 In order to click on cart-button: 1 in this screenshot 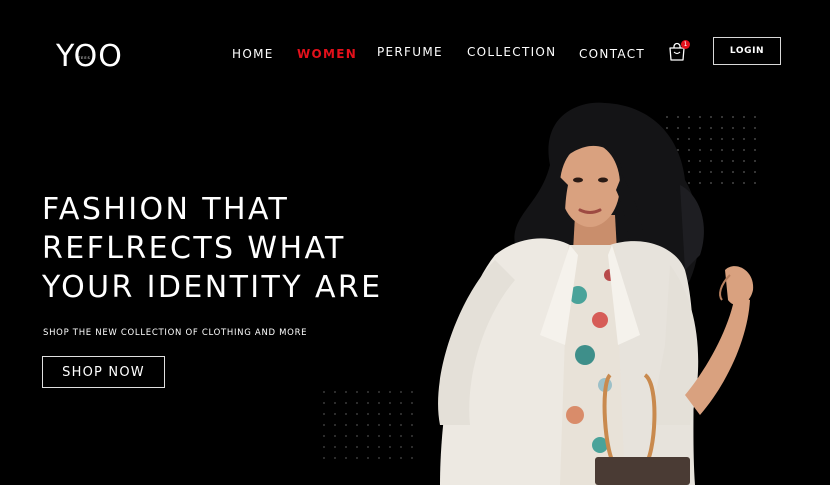, I will do `click(679, 52)`.